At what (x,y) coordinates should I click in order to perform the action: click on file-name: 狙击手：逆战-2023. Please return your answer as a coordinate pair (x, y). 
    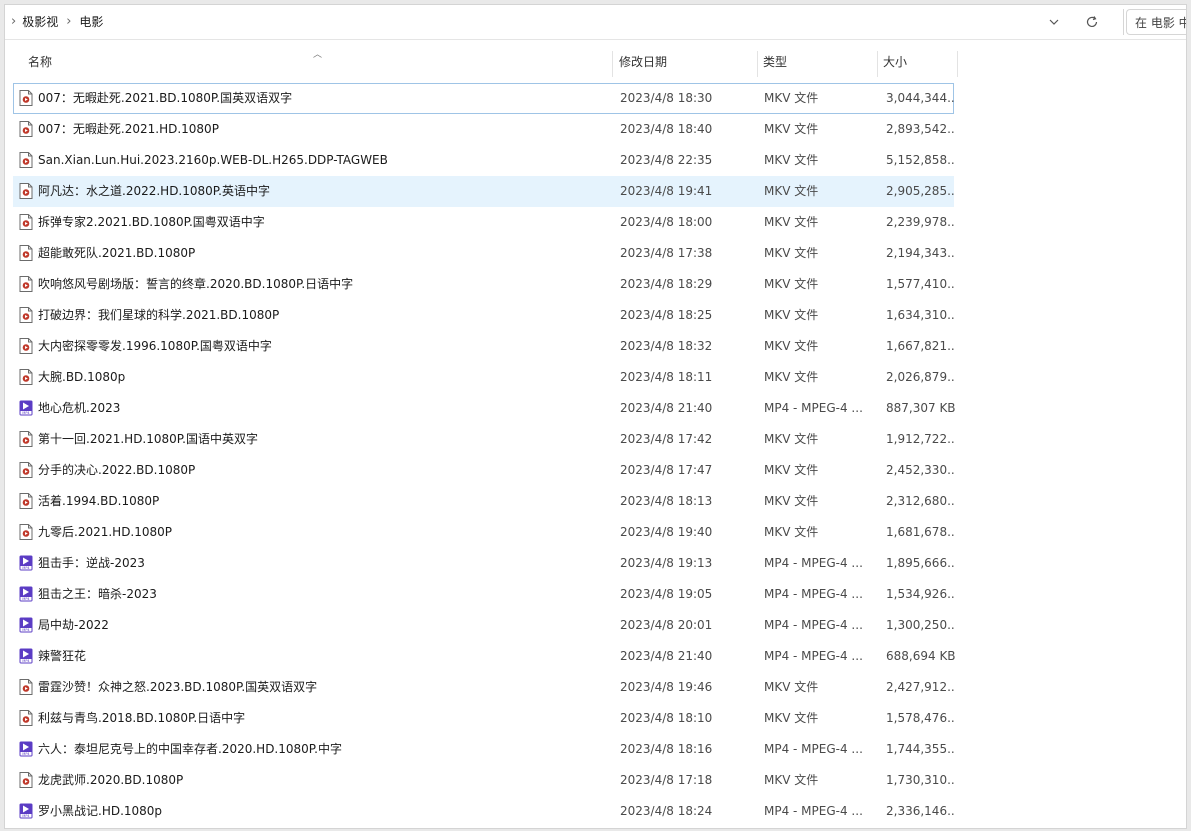
    Looking at the image, I should click on (91, 563).